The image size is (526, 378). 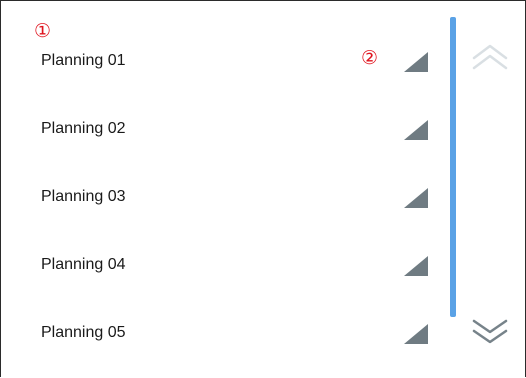 I want to click on planning-item-label: Planning 05, so click(x=83, y=332).